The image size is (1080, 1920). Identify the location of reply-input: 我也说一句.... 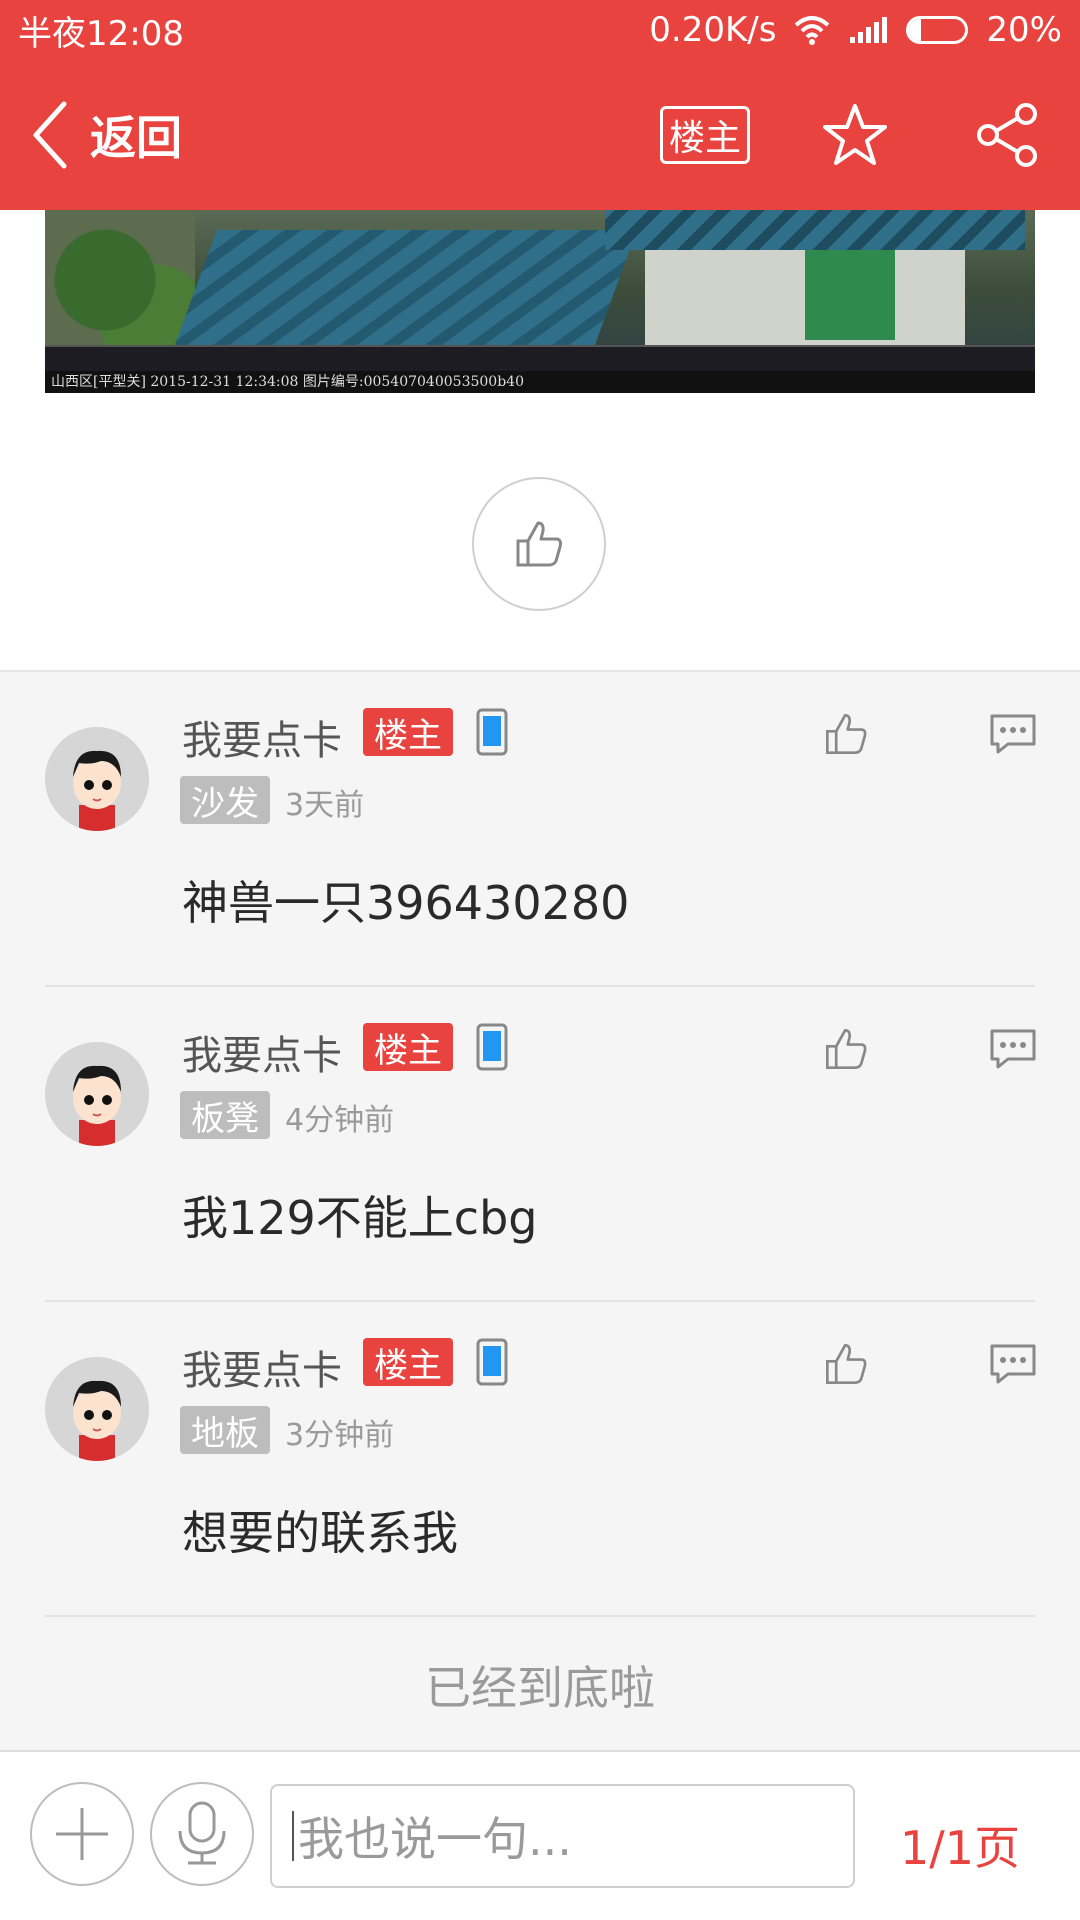
(562, 1836).